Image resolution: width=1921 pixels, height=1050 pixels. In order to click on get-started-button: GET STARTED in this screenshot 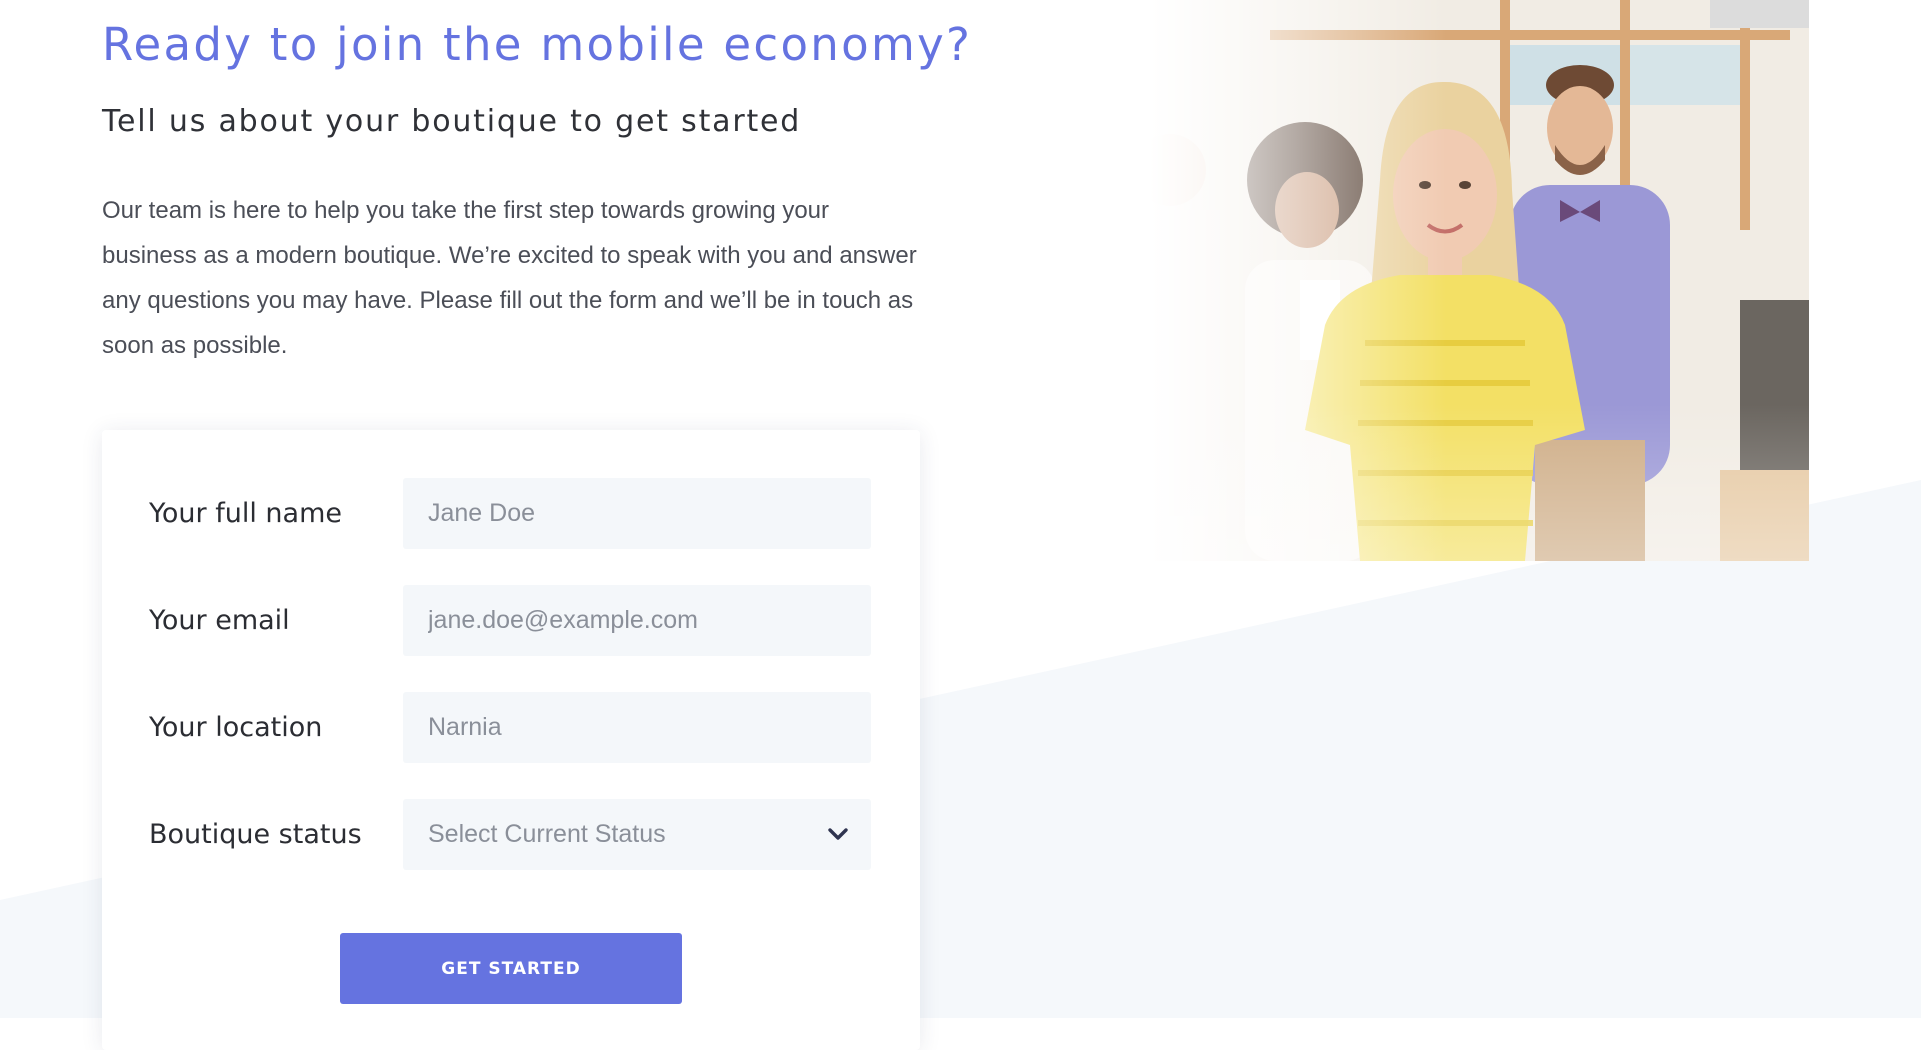, I will do `click(511, 968)`.